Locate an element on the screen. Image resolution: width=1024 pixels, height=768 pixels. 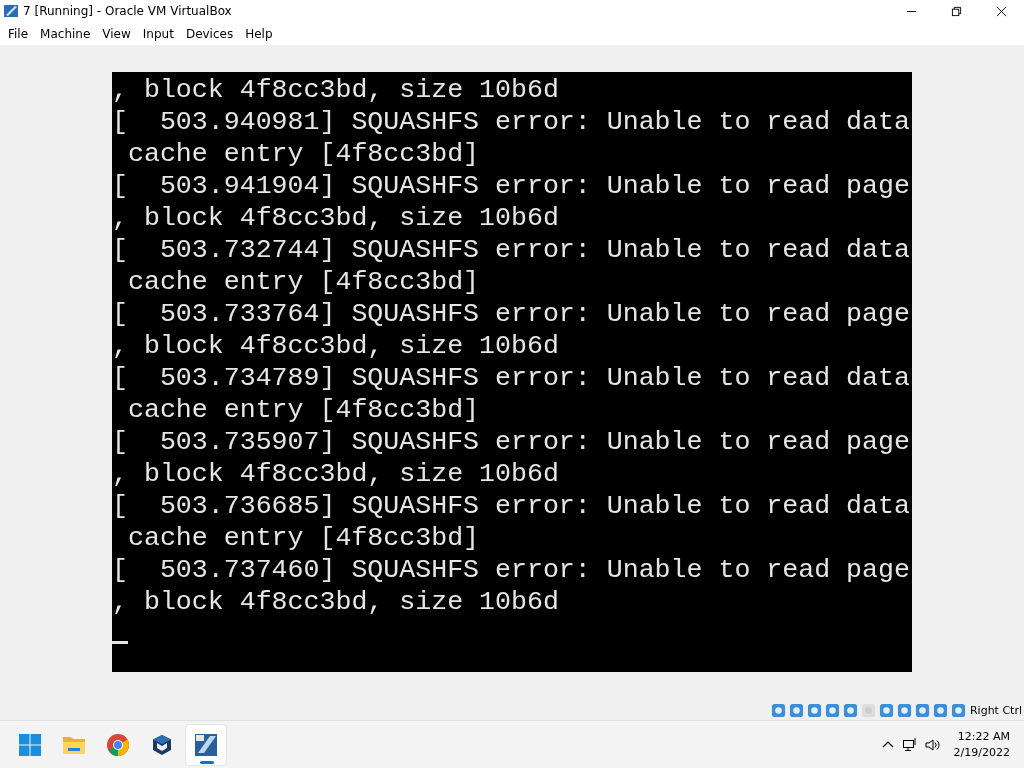
volume-icon is located at coordinates (931, 744).